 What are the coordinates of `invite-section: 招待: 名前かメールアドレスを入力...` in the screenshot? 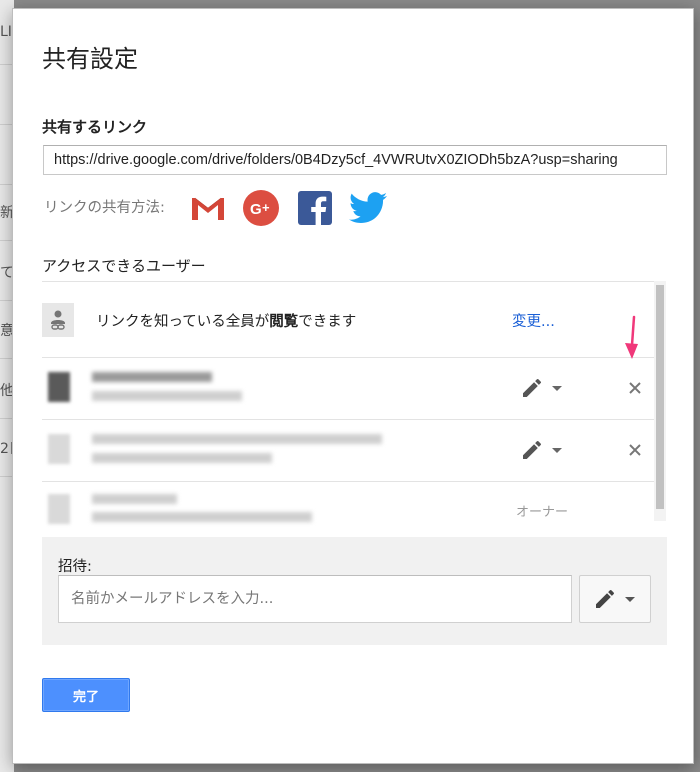 It's located at (354, 591).